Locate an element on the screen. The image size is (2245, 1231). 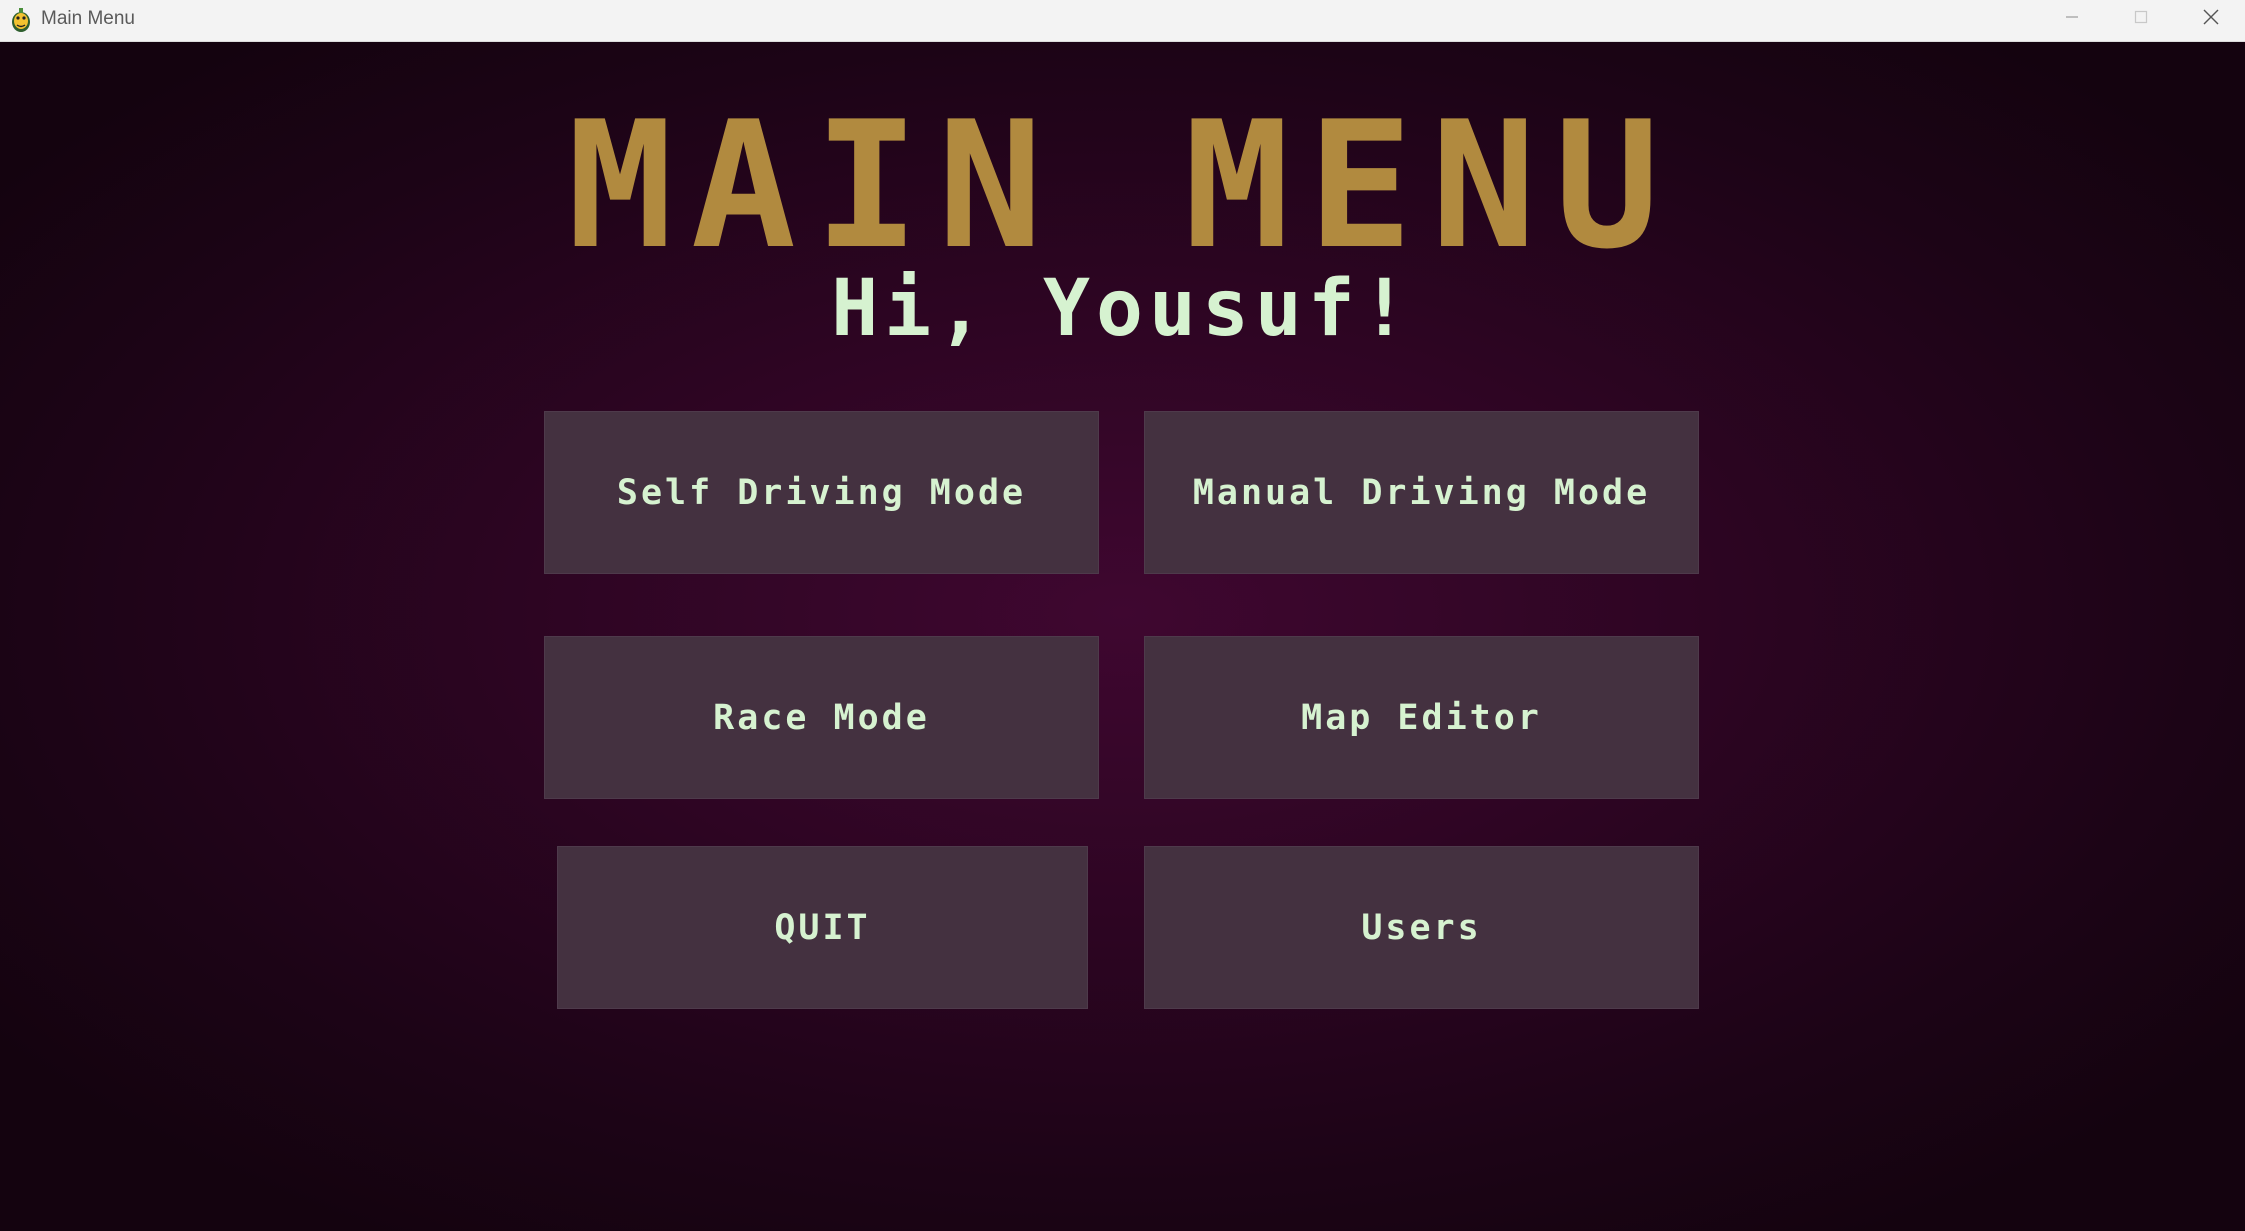
quit-label: QUIT is located at coordinates (822, 927).